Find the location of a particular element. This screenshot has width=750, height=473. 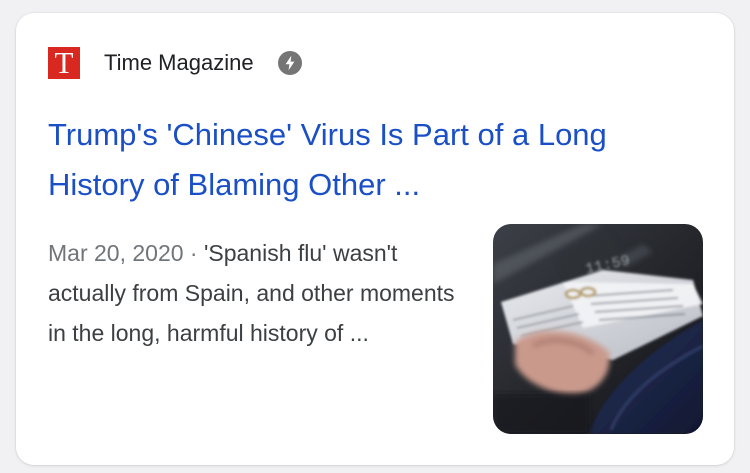

source-name: Time Magazine is located at coordinates (179, 63).